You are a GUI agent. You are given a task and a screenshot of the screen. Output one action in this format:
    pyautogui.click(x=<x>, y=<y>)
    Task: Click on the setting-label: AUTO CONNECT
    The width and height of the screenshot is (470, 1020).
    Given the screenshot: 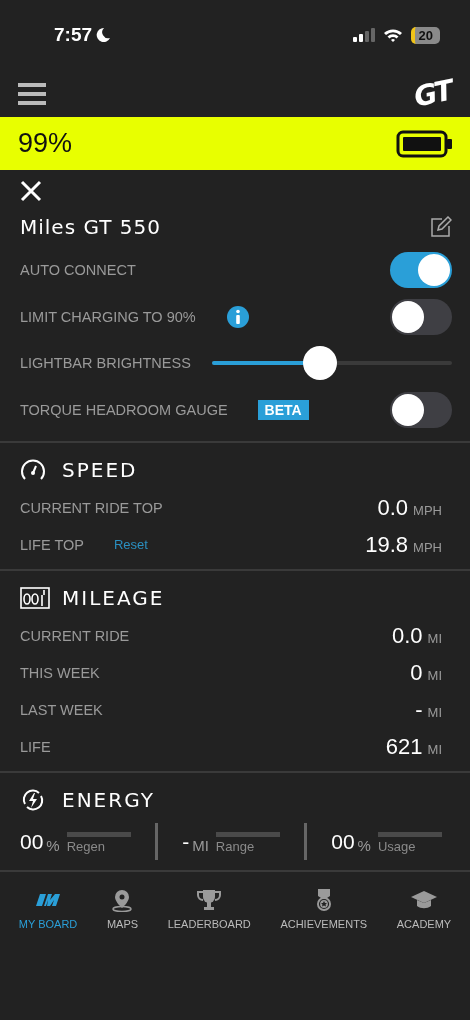 What is the action you would take?
    pyautogui.click(x=78, y=270)
    